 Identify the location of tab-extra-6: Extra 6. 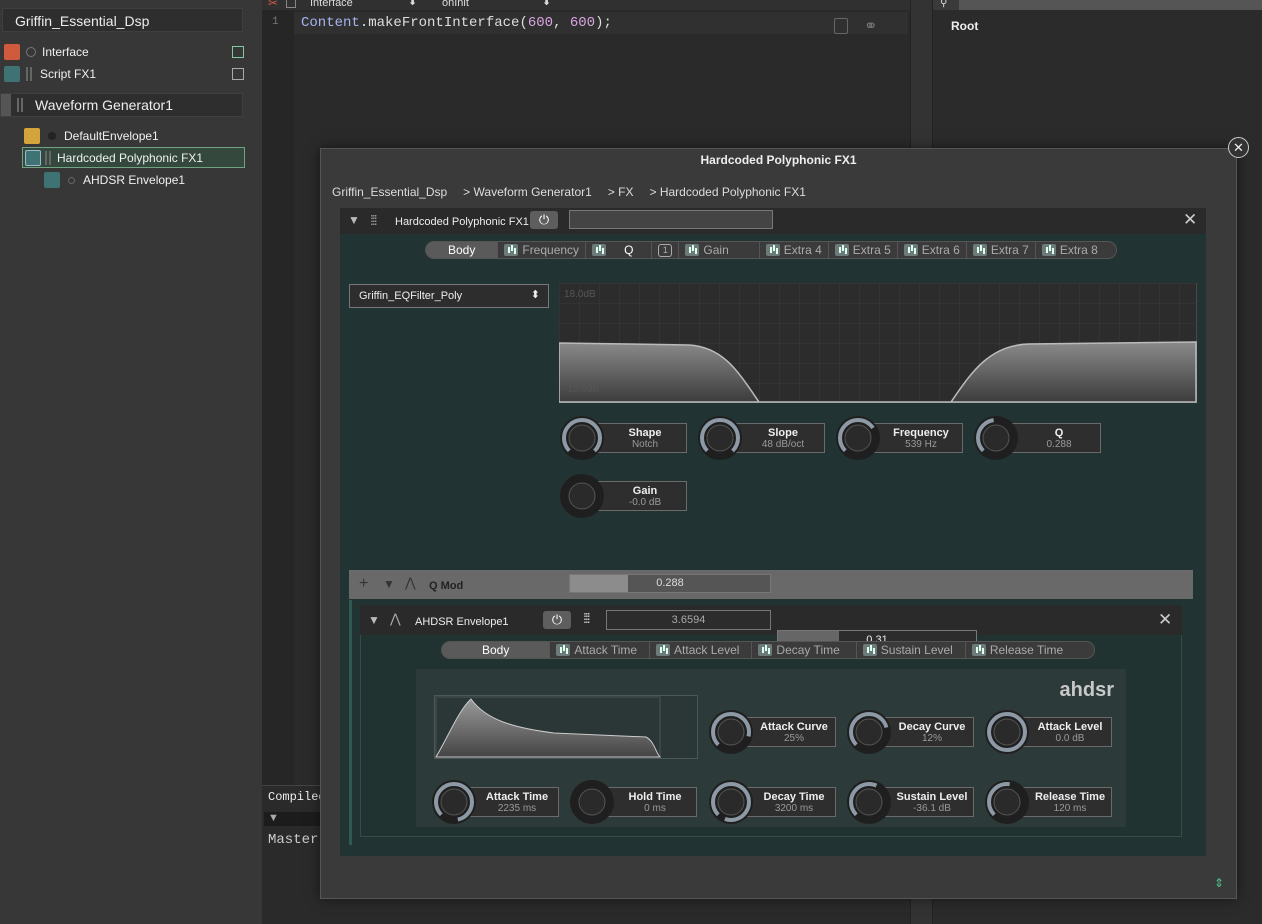
(932, 250).